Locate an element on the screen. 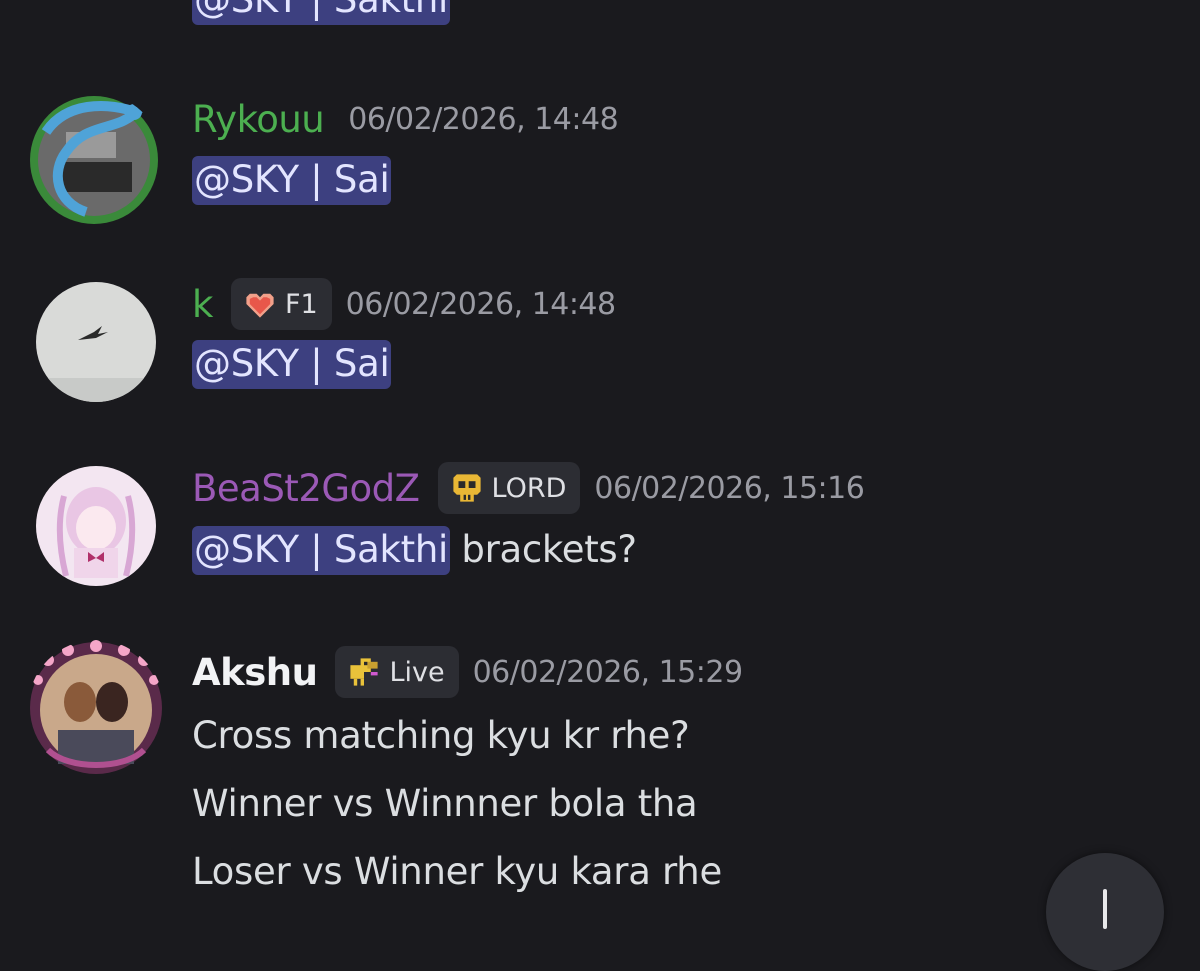 The height and width of the screenshot is (971, 1200). avatar-akshu is located at coordinates (96, 708).